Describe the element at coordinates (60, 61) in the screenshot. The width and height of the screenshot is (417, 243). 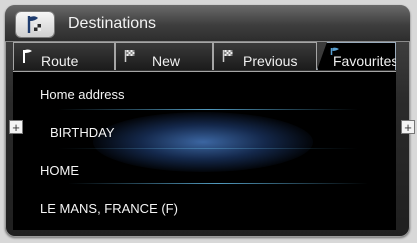
I see `tab-route-label: Route` at that location.